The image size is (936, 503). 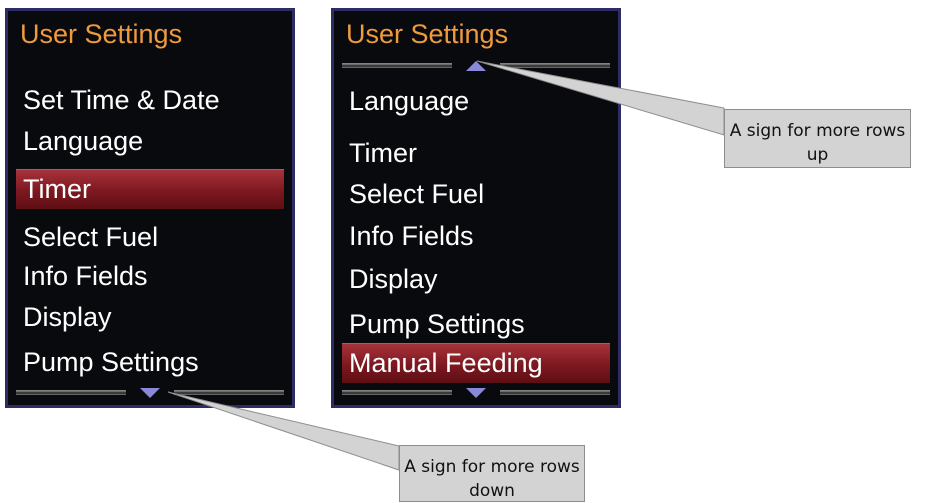 I want to click on callout-pointer-down, so click(x=283, y=431).